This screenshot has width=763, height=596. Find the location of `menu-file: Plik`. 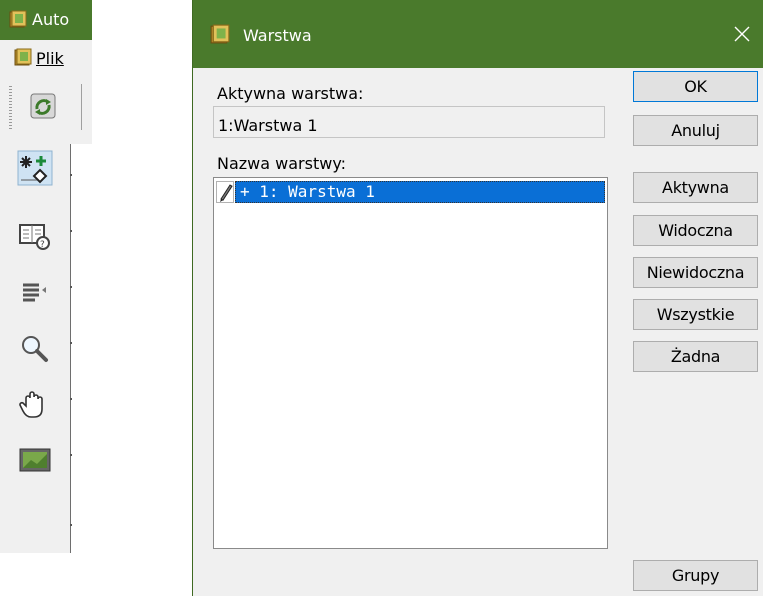

menu-file: Plik is located at coordinates (50, 58).